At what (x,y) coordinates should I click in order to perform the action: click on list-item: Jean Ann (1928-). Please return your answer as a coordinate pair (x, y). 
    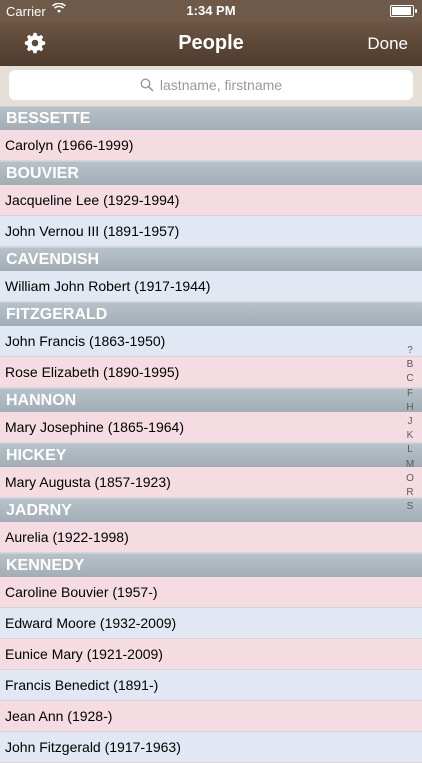
    Looking at the image, I should click on (211, 716).